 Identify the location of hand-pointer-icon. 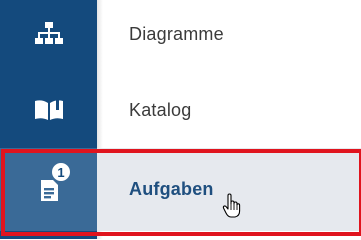
(231, 205).